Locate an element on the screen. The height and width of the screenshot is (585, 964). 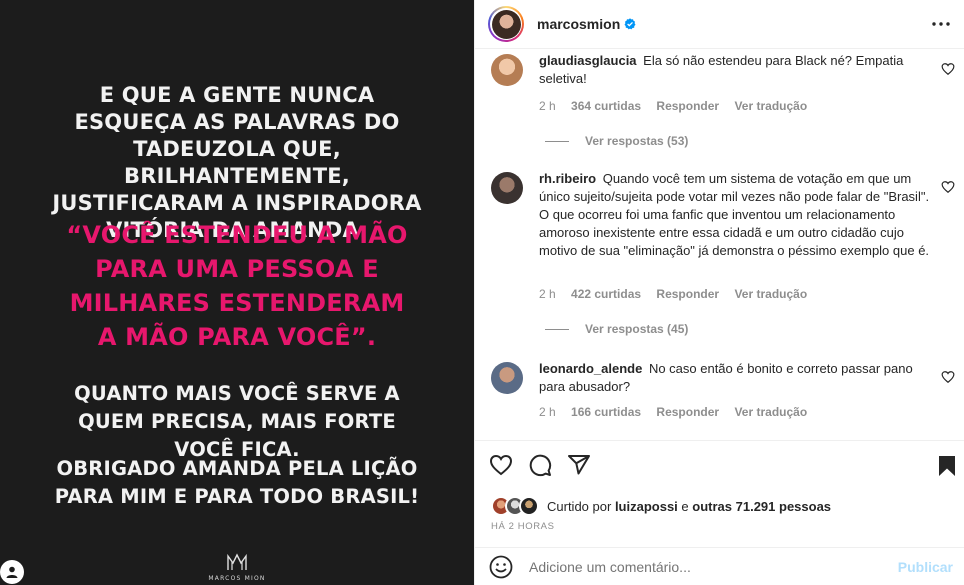
comment-username: rh.ribeiro is located at coordinates (567, 178).